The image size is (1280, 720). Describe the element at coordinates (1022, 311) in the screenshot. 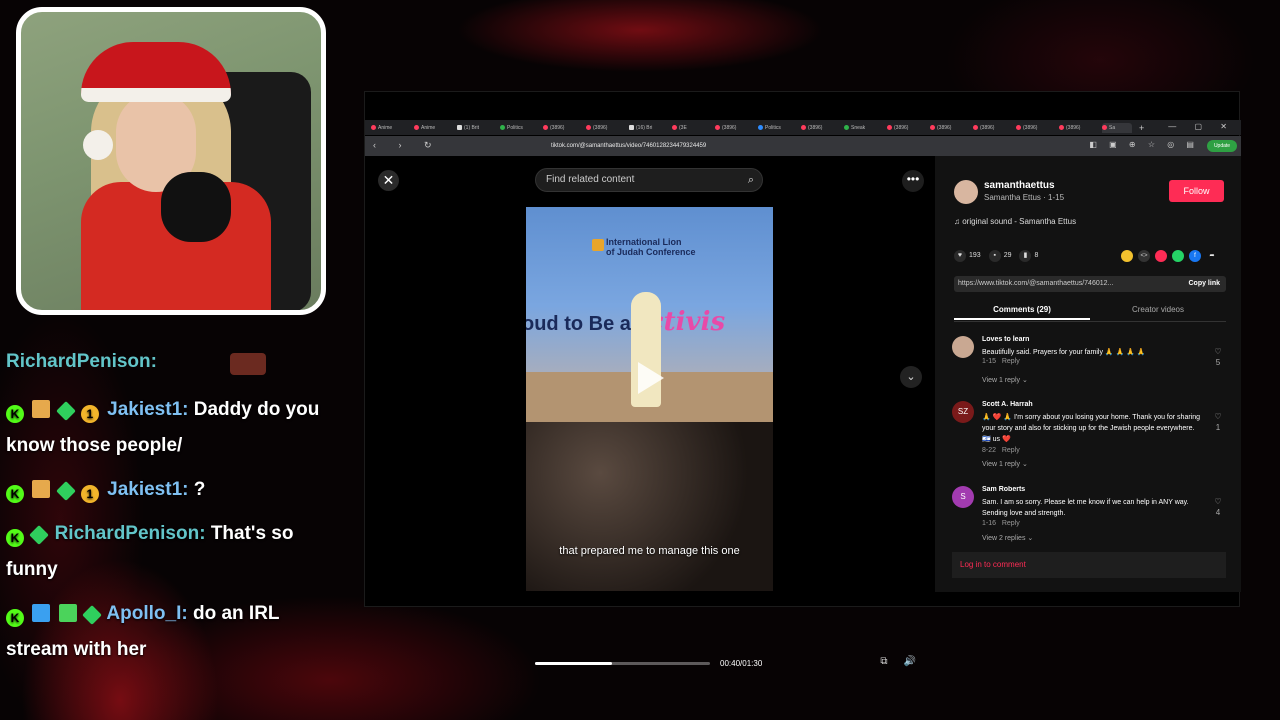

I see `tab-comments: Comments (29)` at that location.